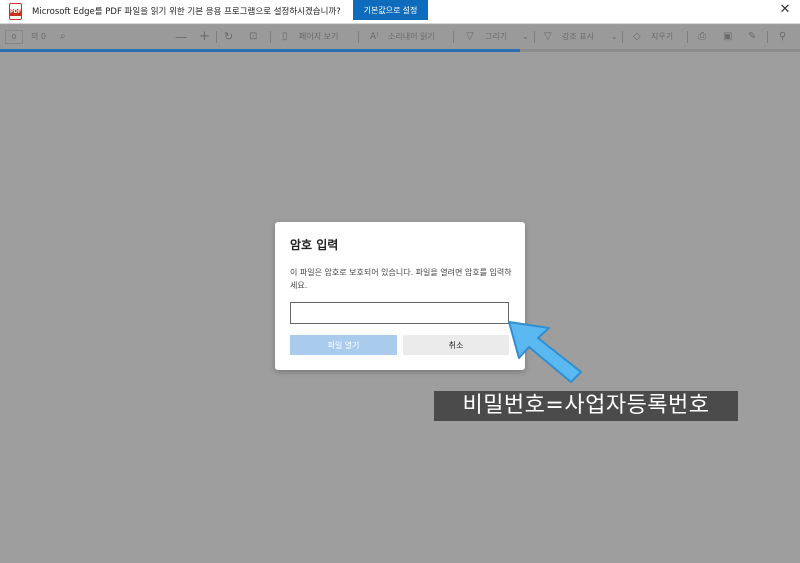 This screenshot has width=800, height=563. I want to click on save-as-icon: ✎, so click(752, 37).